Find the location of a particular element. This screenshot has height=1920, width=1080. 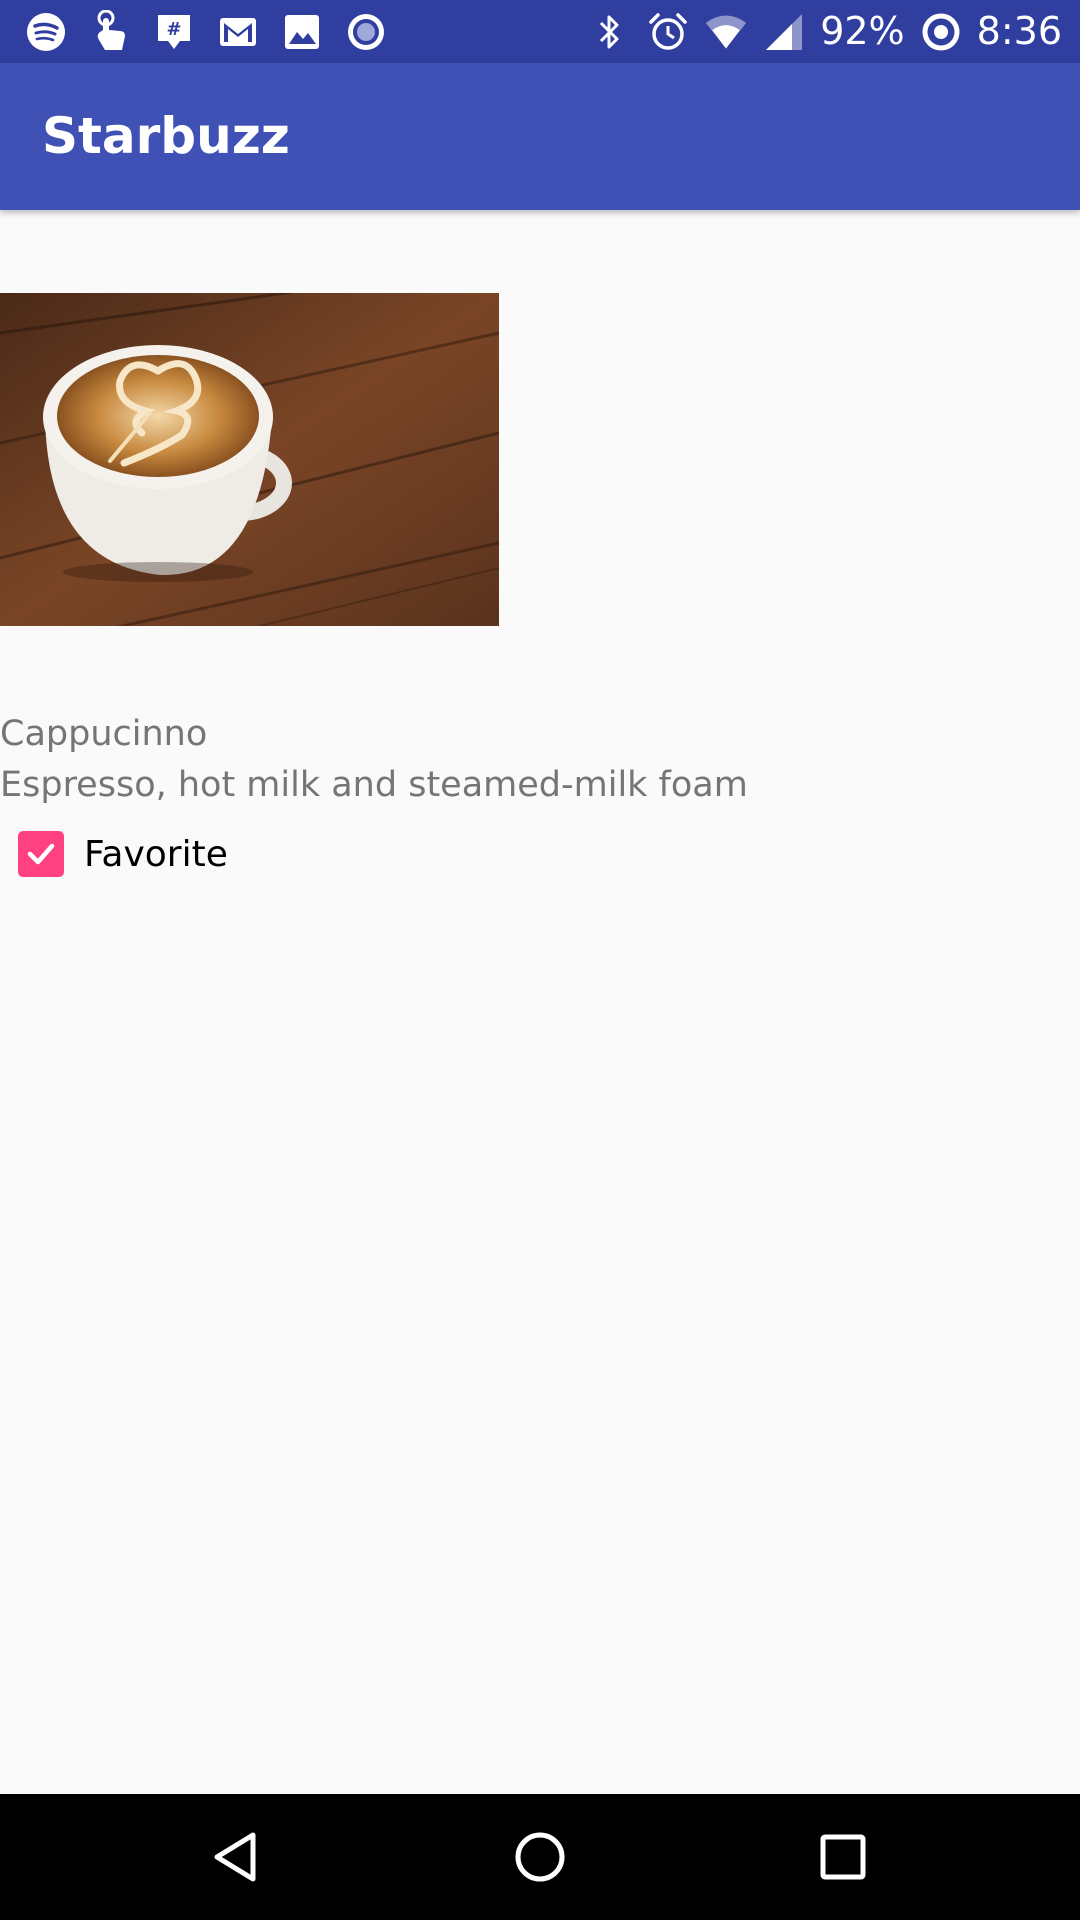

notification-icons: # is located at coordinates (206, 31).